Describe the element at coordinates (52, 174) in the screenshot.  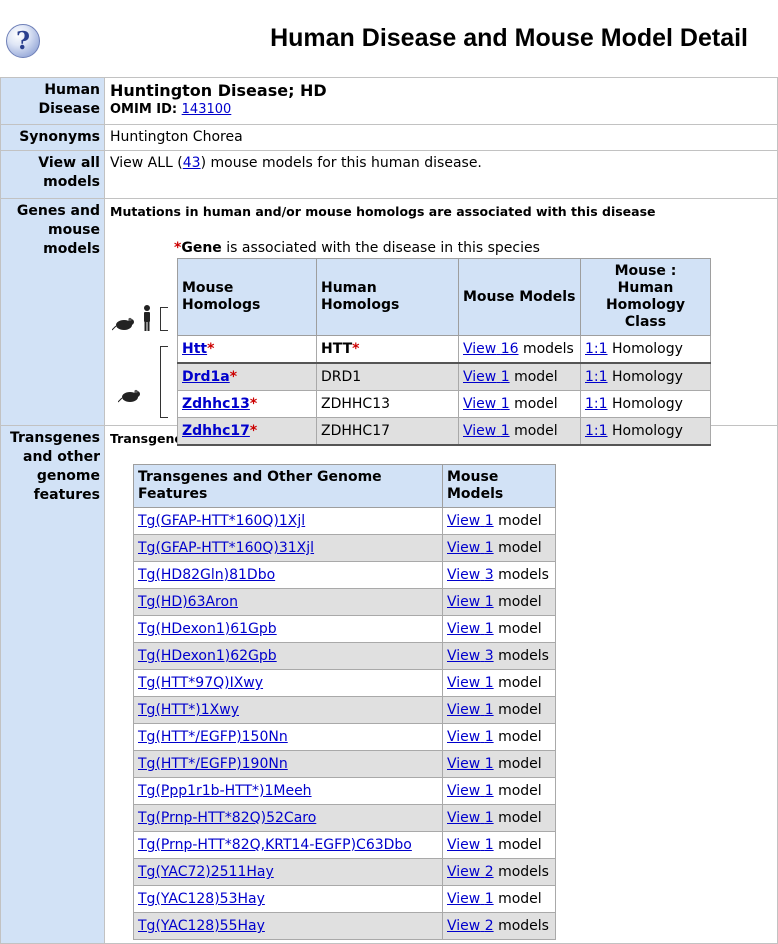
I see `view-all-label: View all models` at that location.